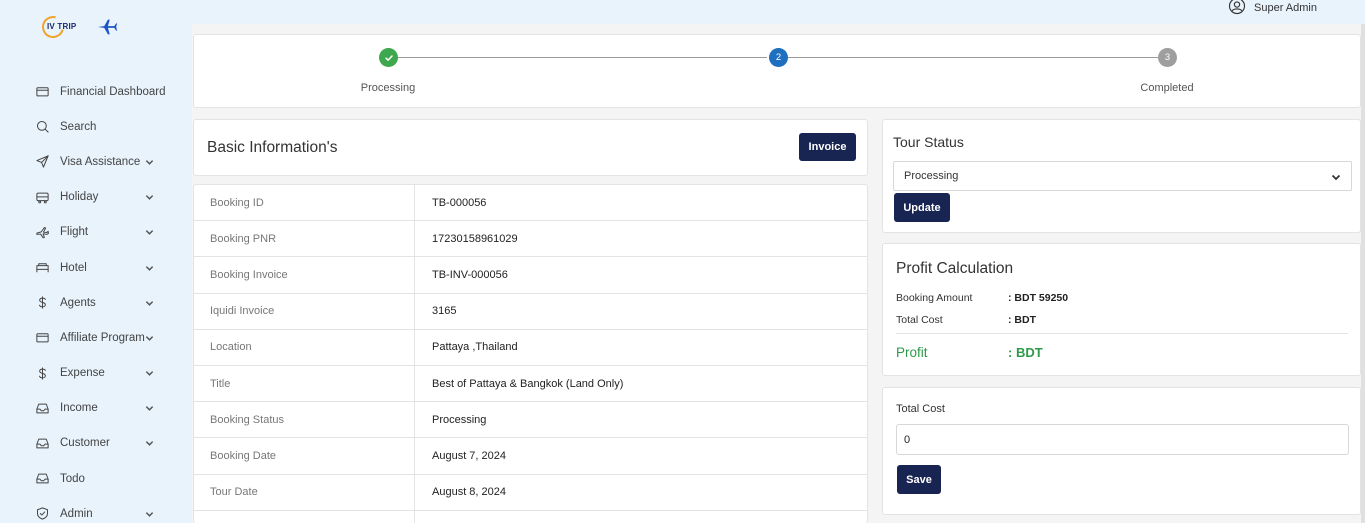  What do you see at coordinates (931, 176) in the screenshot?
I see `tour-status-selected: Processing` at bounding box center [931, 176].